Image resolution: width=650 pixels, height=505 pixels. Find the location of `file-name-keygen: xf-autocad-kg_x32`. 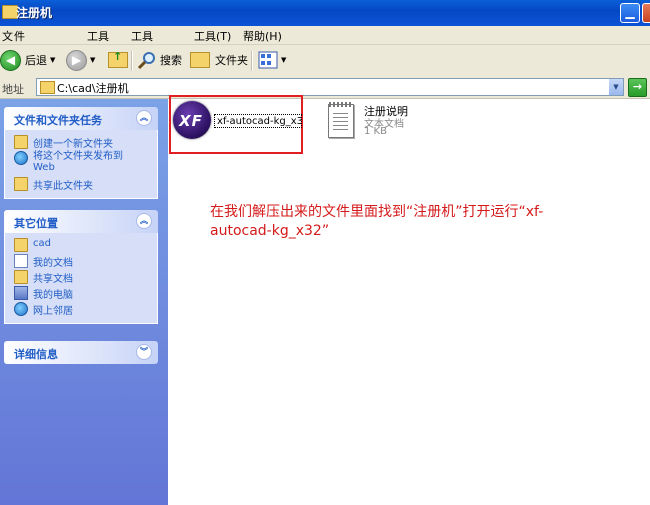

file-name-keygen: xf-autocad-kg_x32 is located at coordinates (258, 121).